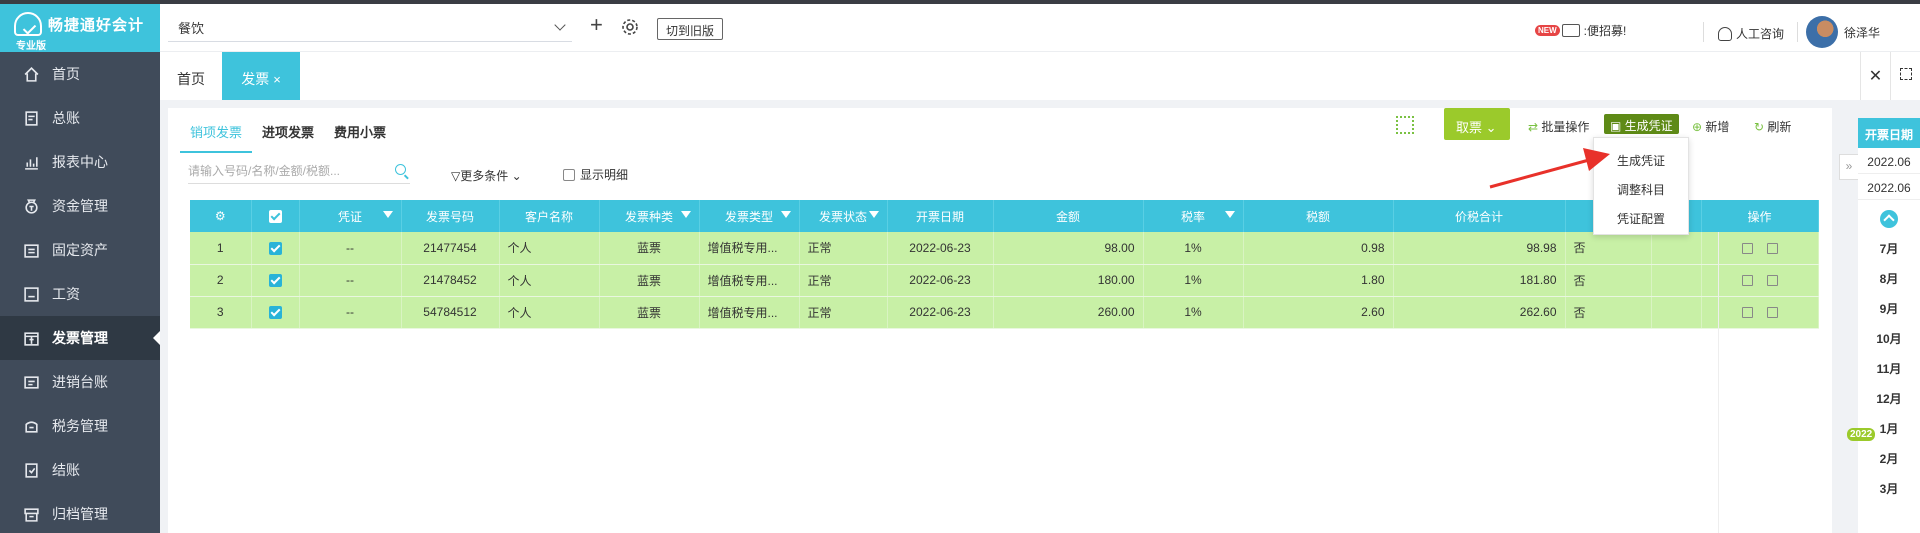  I want to click on select-all-checkbox, so click(275, 216).